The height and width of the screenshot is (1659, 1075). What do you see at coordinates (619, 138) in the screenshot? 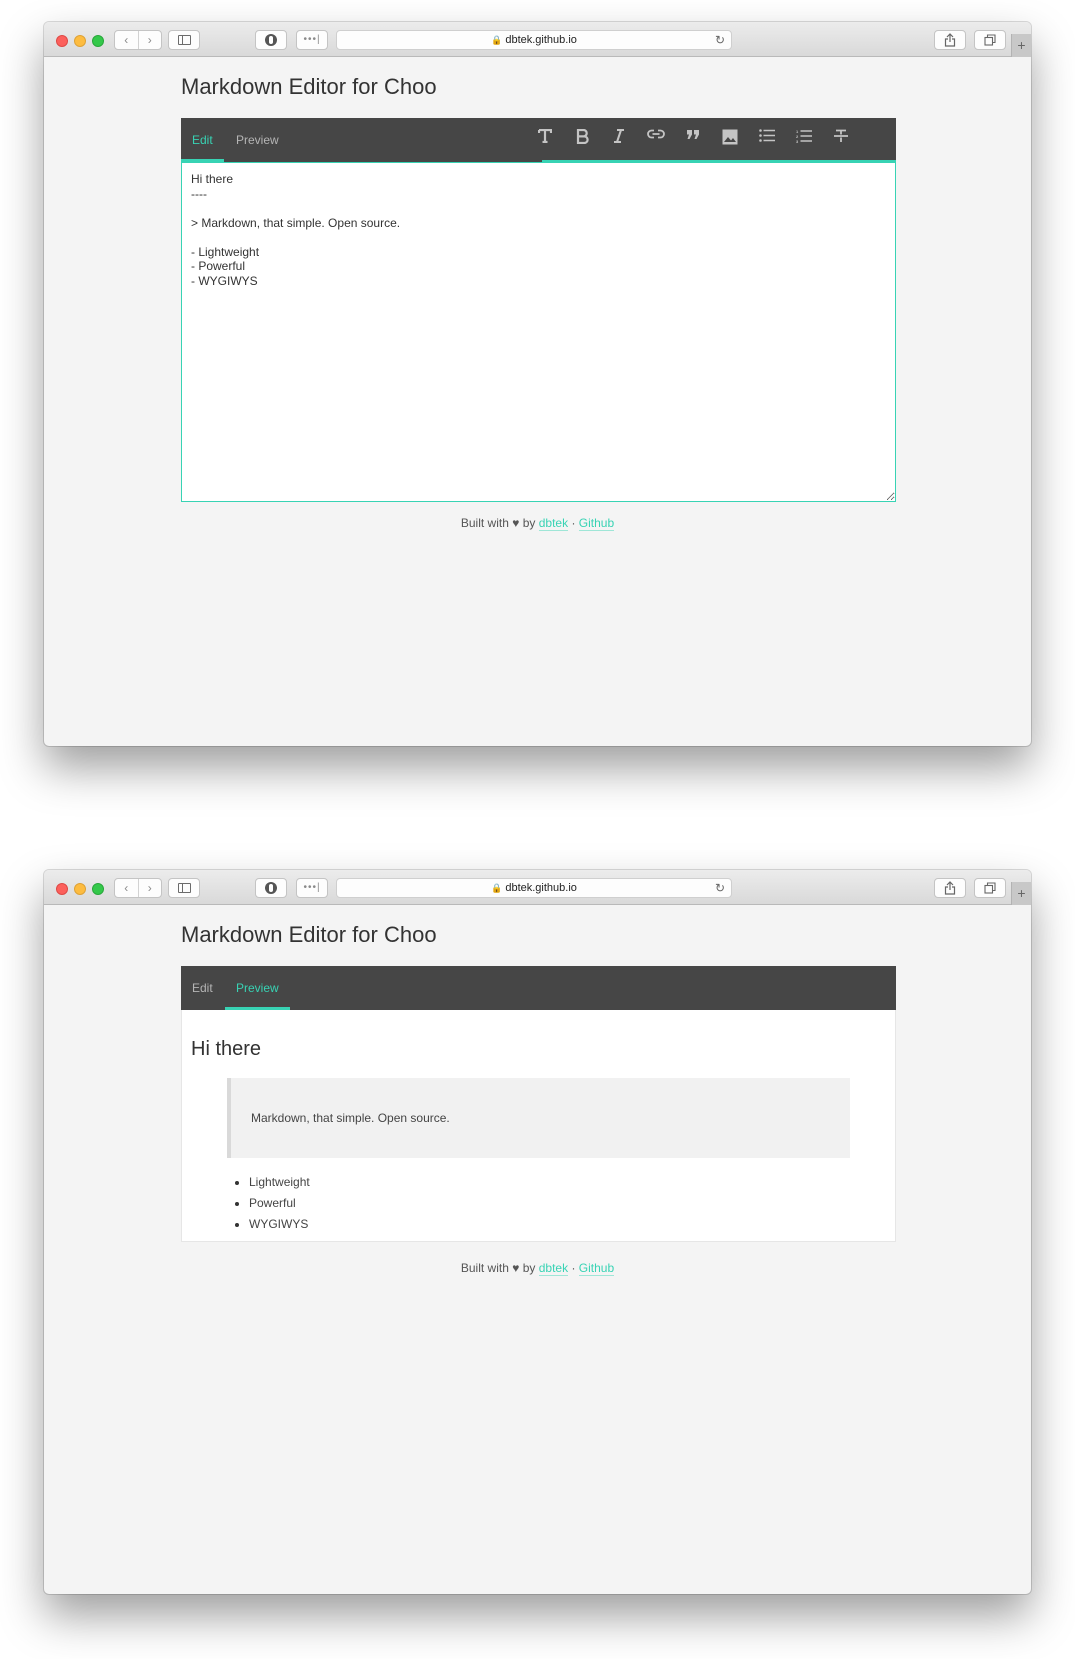
I see `italic-icon` at bounding box center [619, 138].